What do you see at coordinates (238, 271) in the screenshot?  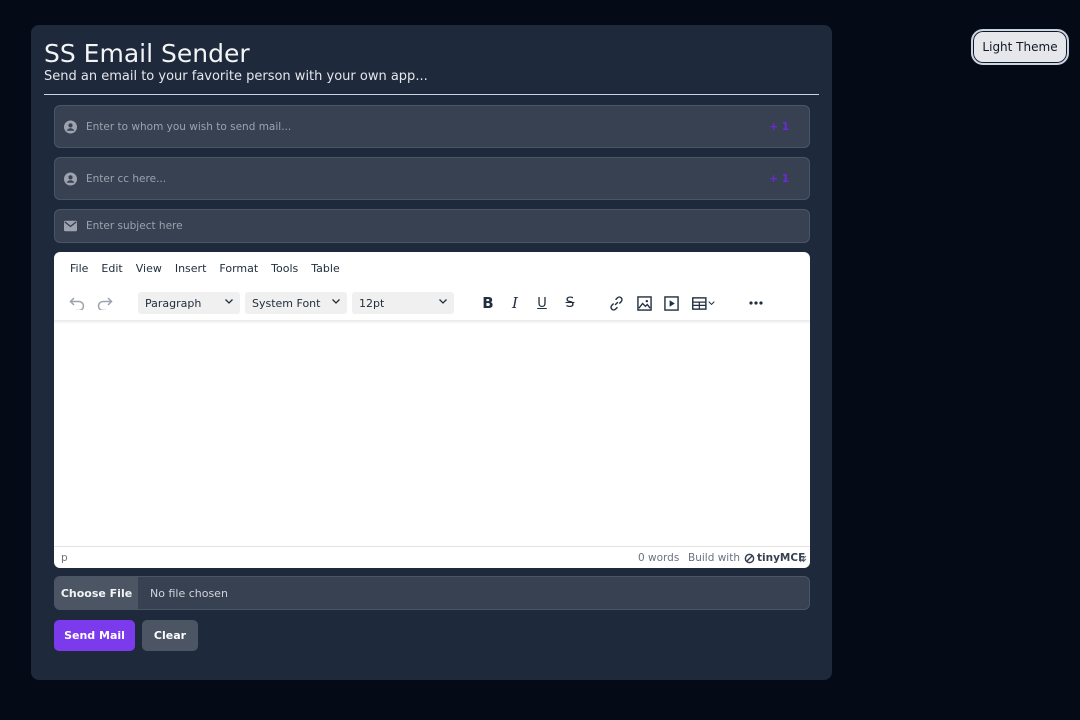 I see `menu-format: Format` at bounding box center [238, 271].